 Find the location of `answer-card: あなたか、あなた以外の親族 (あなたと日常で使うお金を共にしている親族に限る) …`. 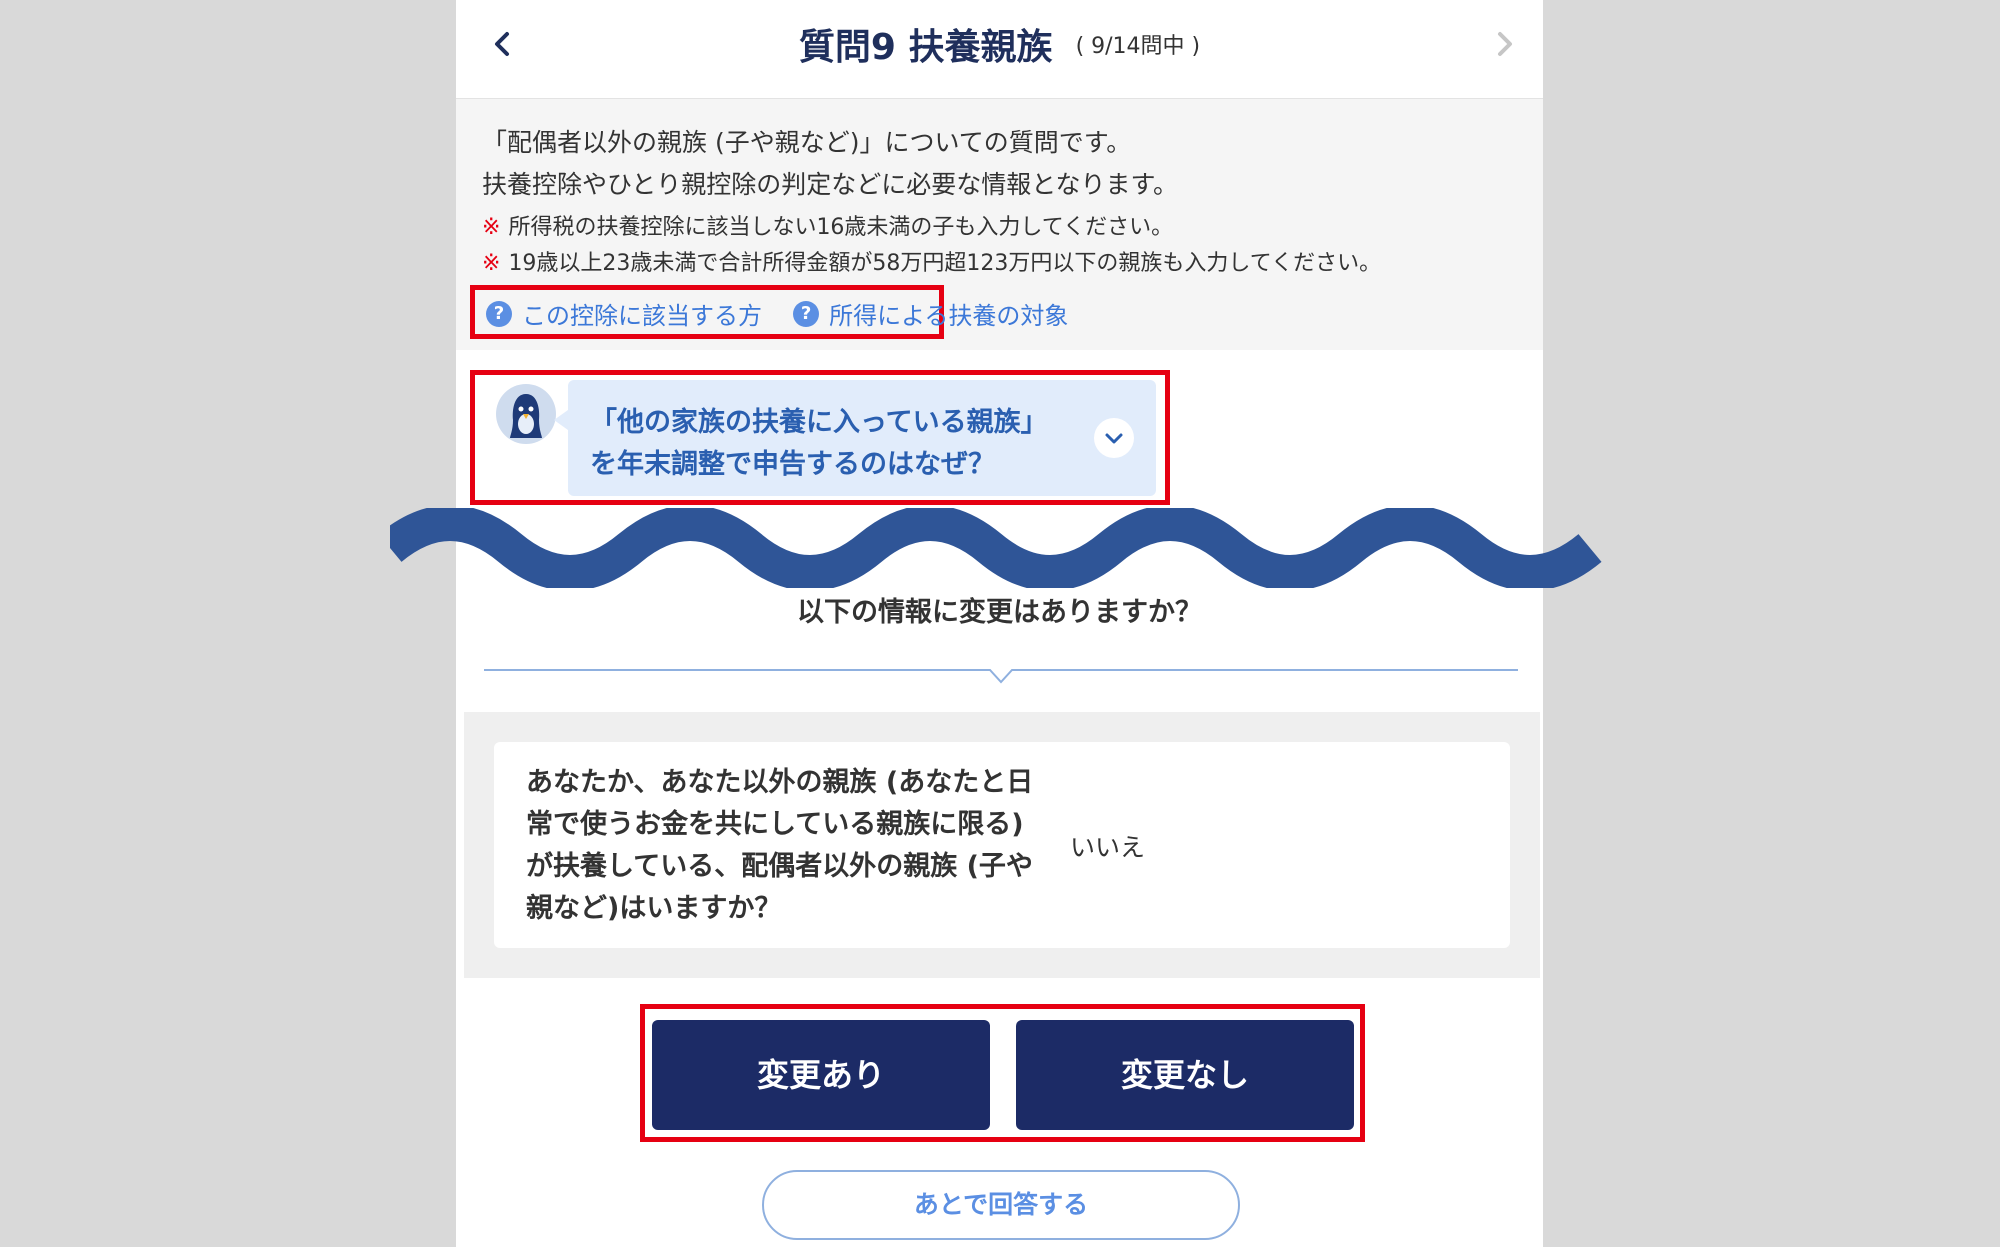

answer-card: あなたか、あなた以外の親族 (あなたと日常で使うお金を共にしている親族に限る) … is located at coordinates (1002, 845).